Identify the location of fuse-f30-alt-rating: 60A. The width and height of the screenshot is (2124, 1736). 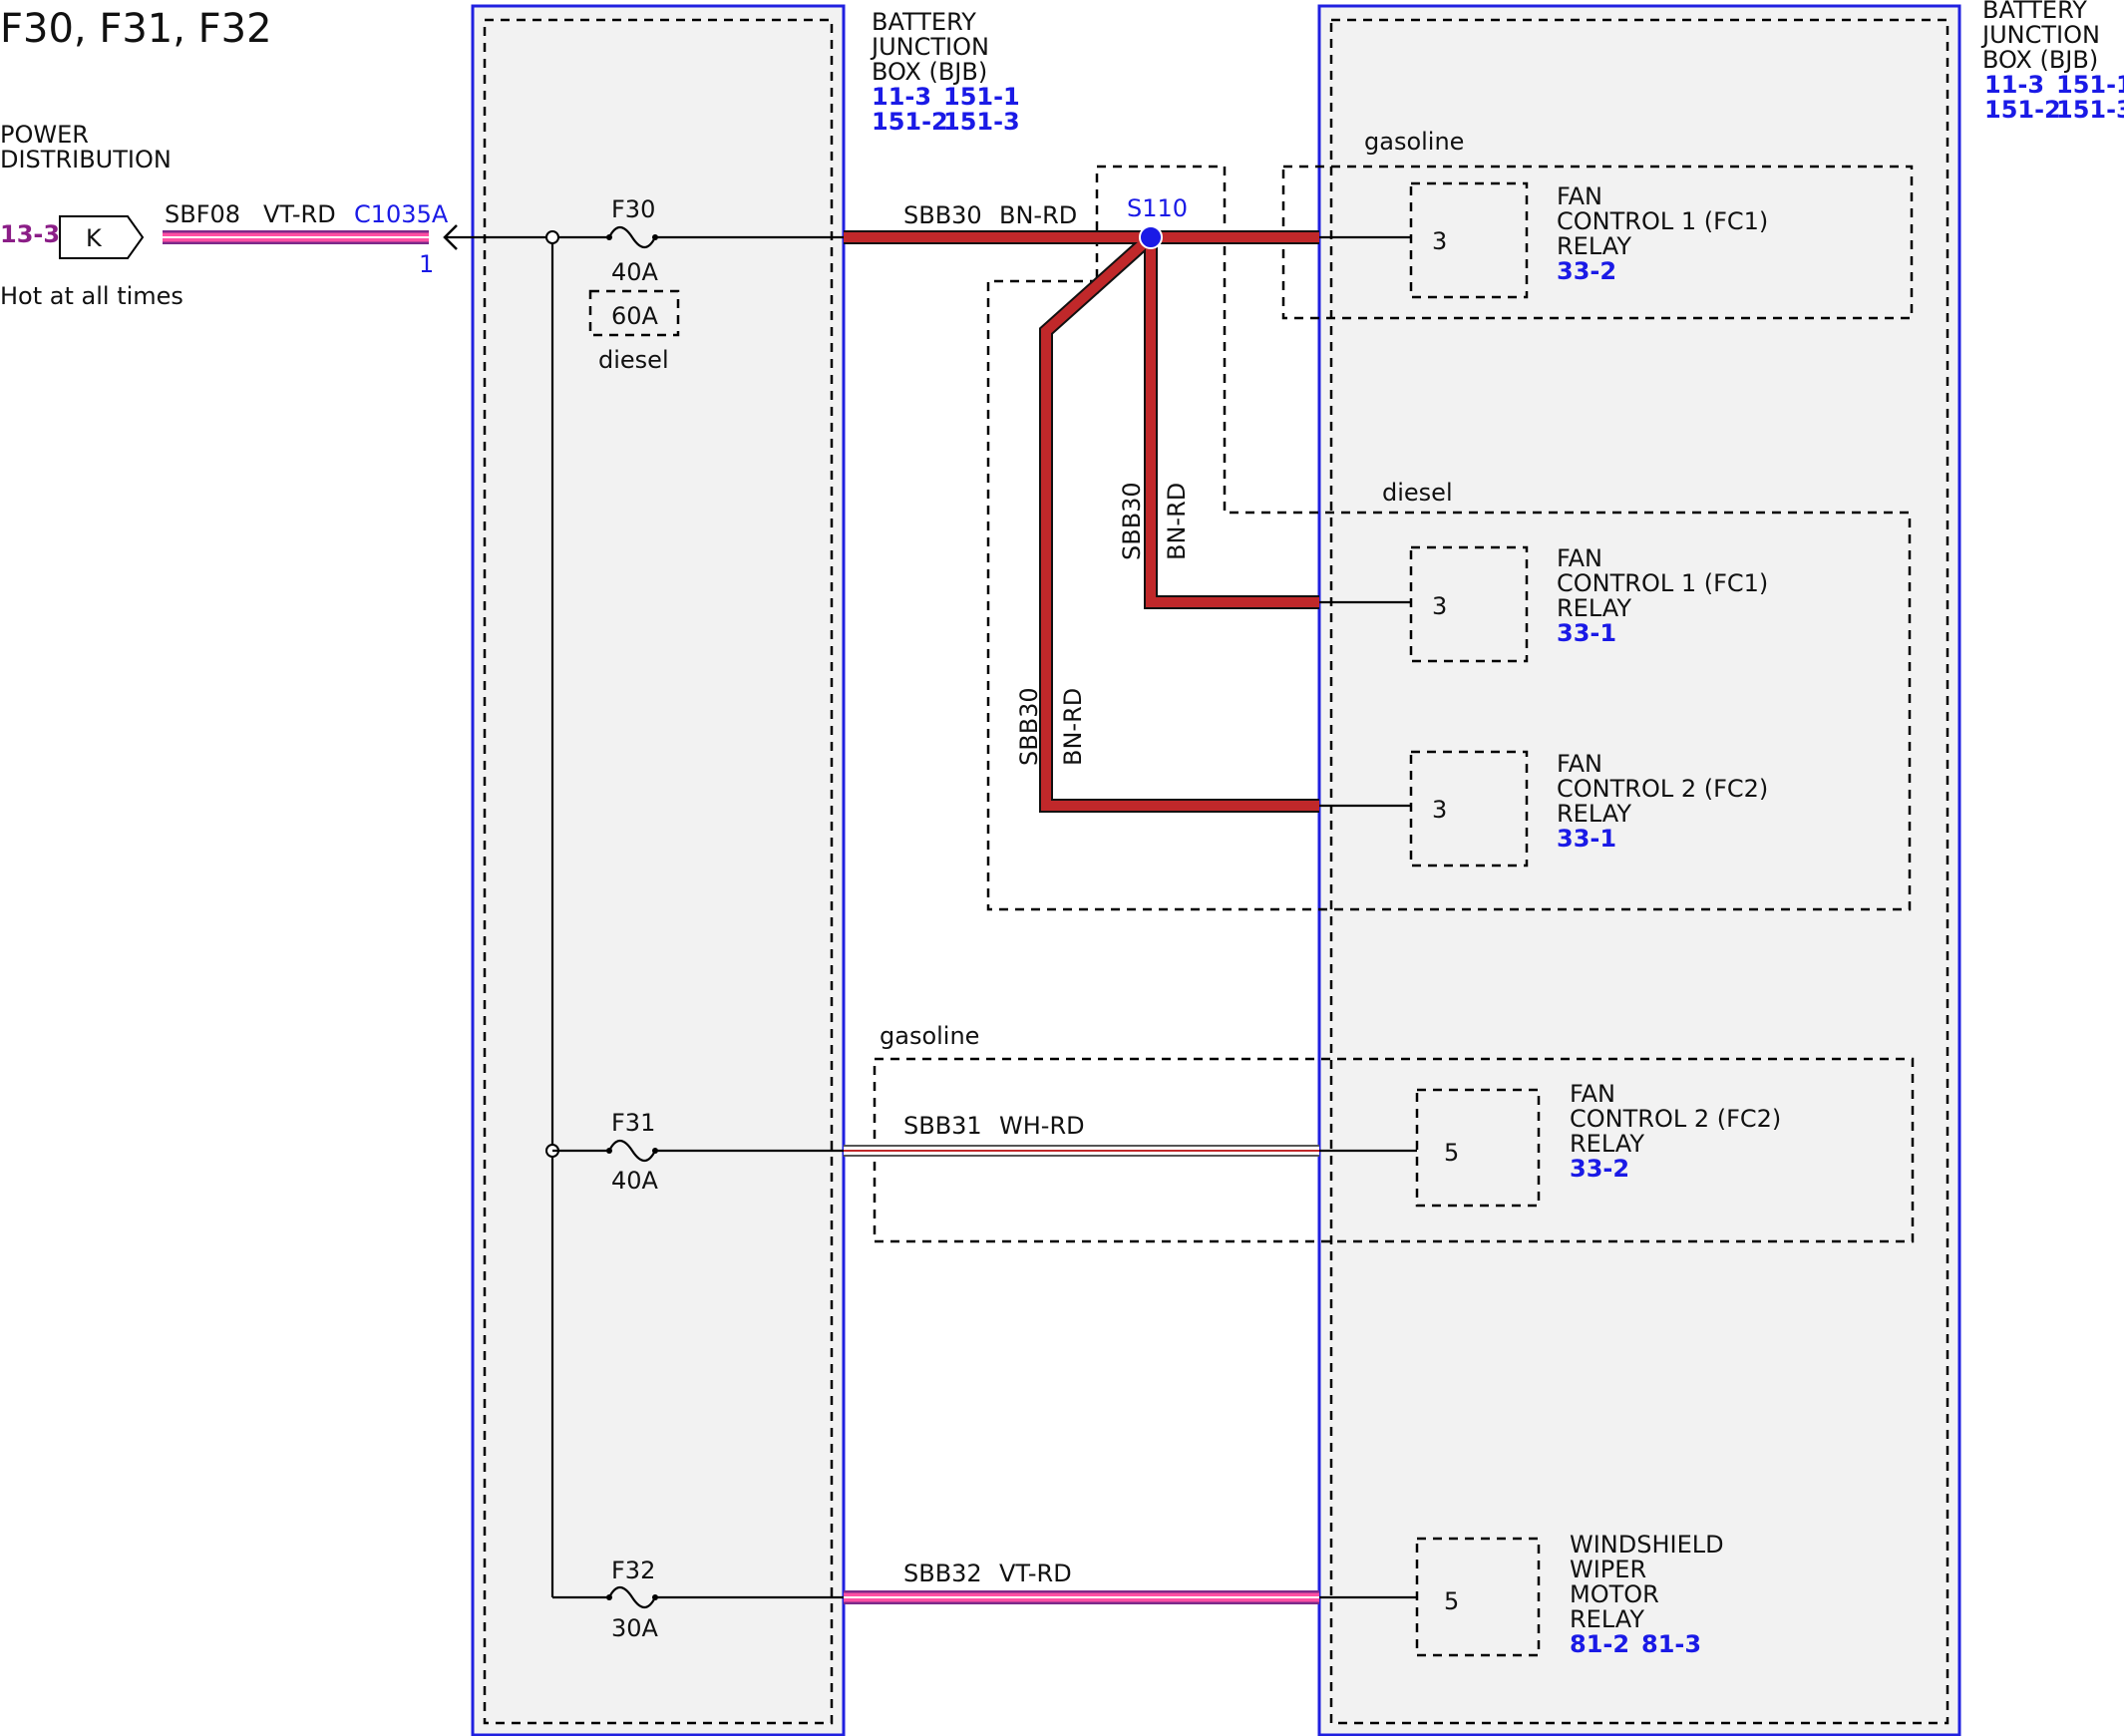
(635, 316).